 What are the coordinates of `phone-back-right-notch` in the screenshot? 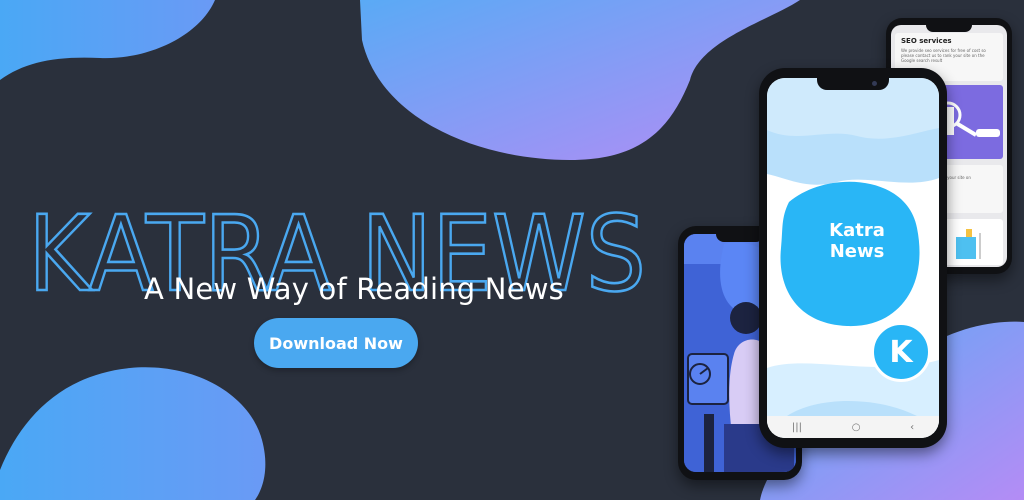 It's located at (949, 28).